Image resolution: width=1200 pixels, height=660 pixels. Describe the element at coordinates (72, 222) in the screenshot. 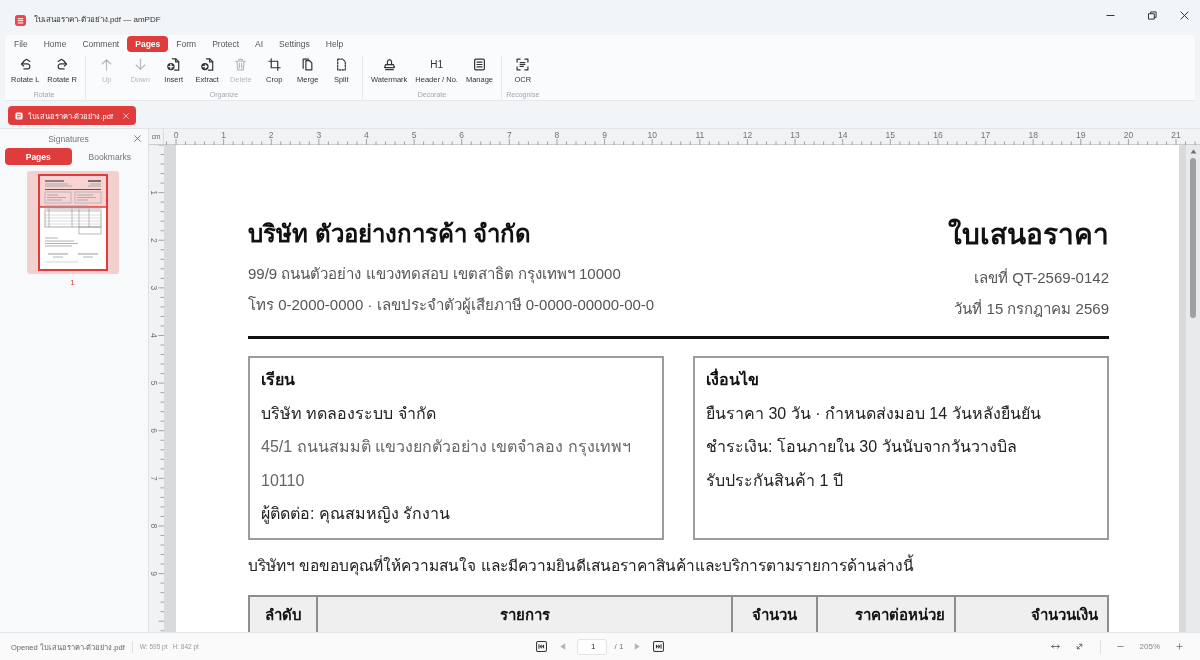

I see `page-thumbnail` at that location.